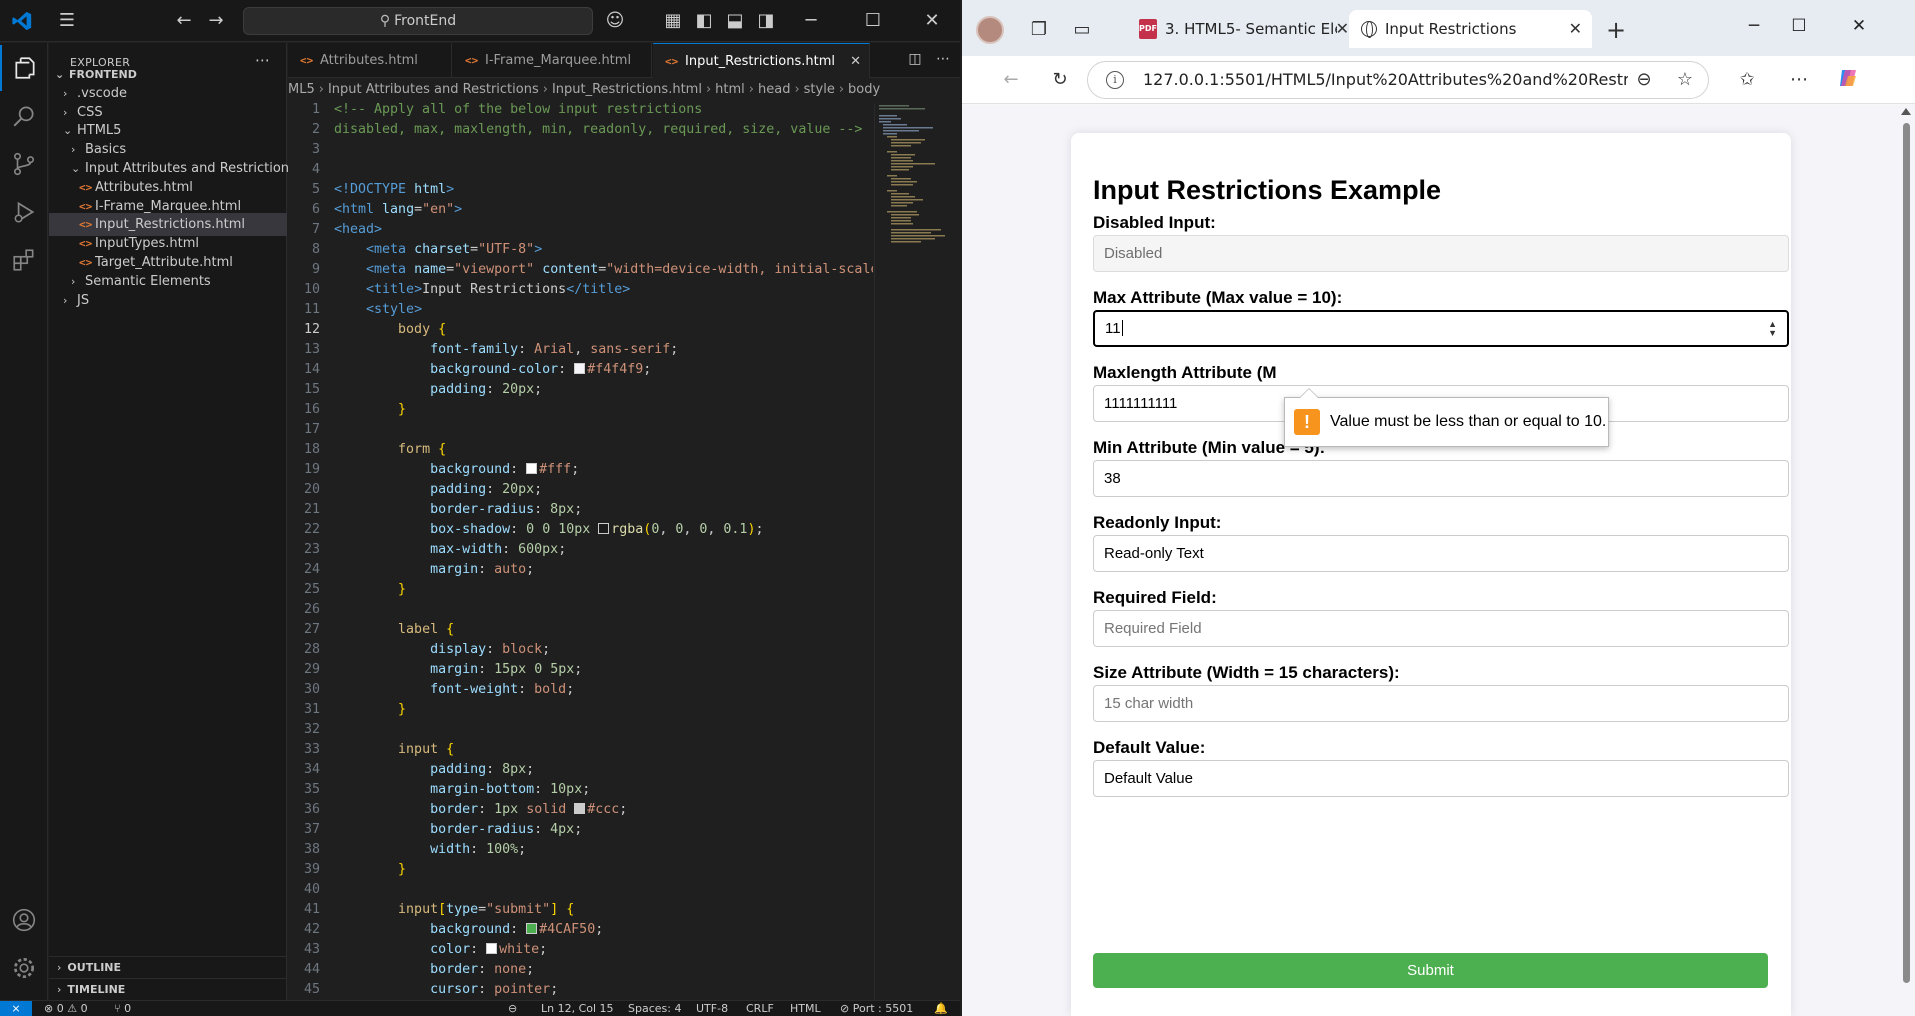 The image size is (1915, 1016). What do you see at coordinates (580, 930) in the screenshot?
I see `code-line: 42 background: #4CAF50;` at bounding box center [580, 930].